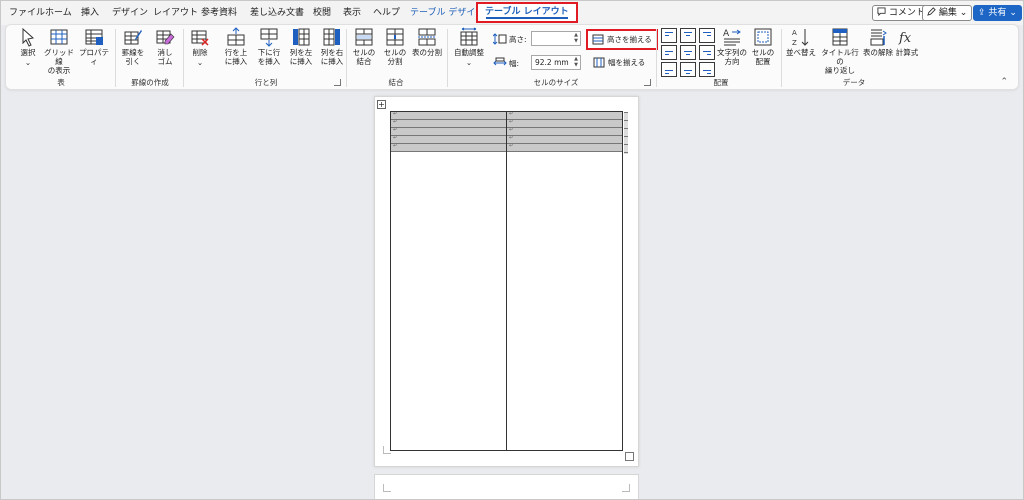  I want to click on sort-button: AZ 並べ替え, so click(801, 42).